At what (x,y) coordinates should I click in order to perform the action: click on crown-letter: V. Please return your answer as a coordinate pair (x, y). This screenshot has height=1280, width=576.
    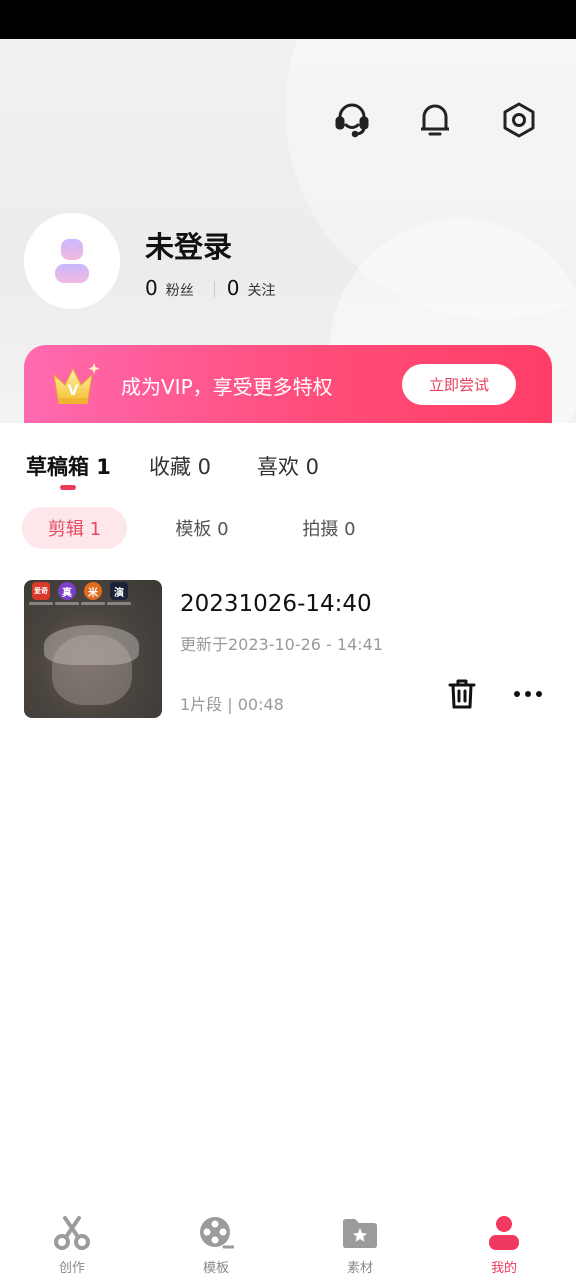
    Looking at the image, I should click on (73, 391).